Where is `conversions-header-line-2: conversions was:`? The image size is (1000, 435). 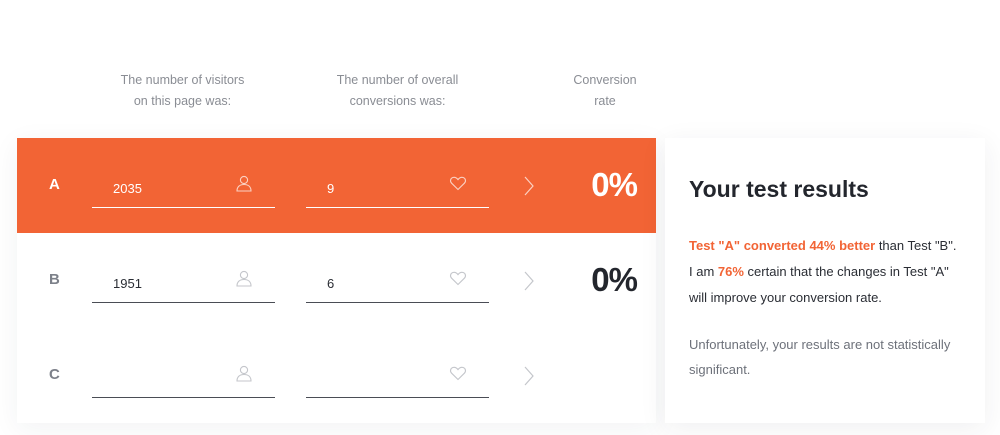 conversions-header-line-2: conversions was: is located at coordinates (397, 101).